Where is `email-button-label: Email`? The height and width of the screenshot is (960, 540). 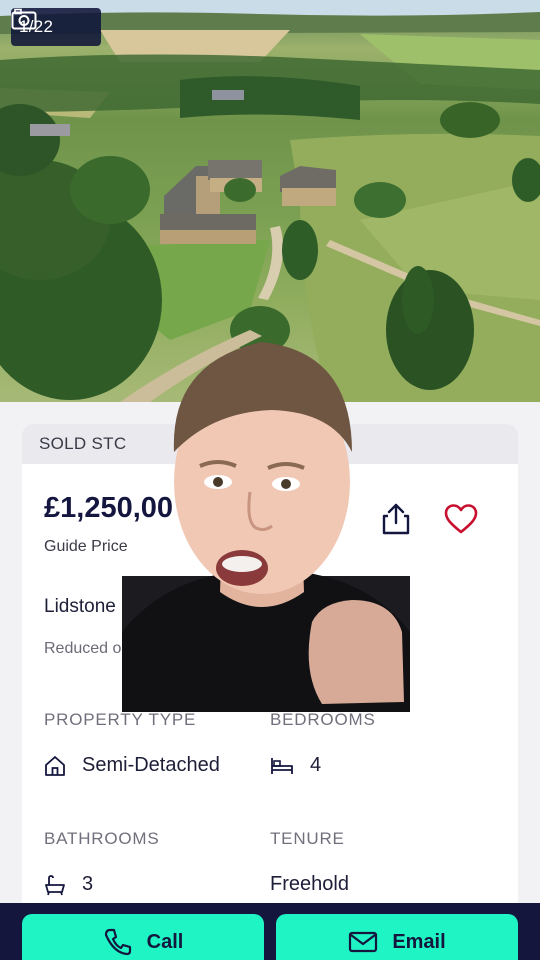
email-button-label: Email is located at coordinates (419, 941).